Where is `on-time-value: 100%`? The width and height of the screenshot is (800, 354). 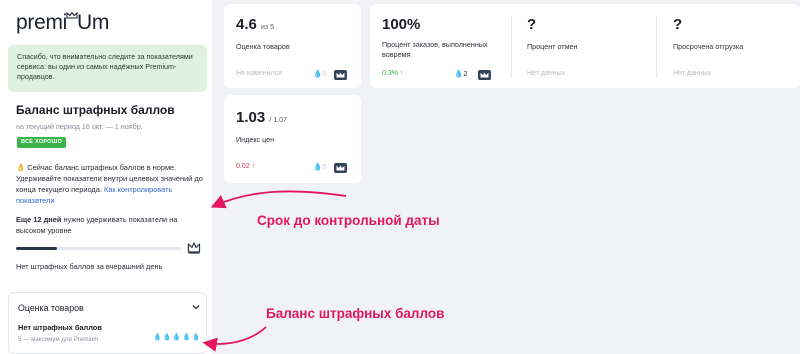
on-time-value: 100% is located at coordinates (401, 24).